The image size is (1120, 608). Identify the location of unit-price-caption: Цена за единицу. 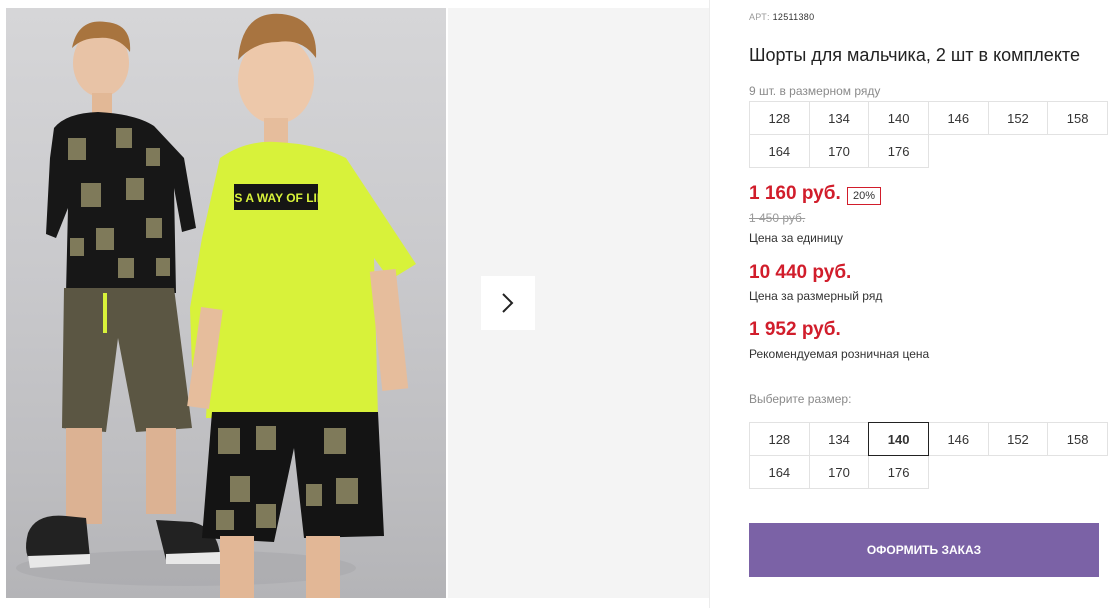
(796, 238).